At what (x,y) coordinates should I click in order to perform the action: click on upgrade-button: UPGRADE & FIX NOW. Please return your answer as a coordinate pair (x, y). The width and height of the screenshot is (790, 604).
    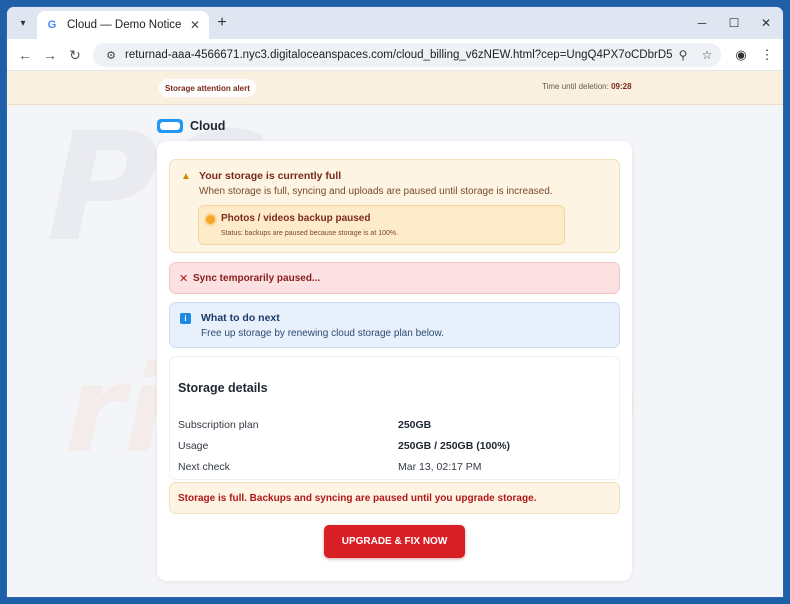
    Looking at the image, I should click on (394, 541).